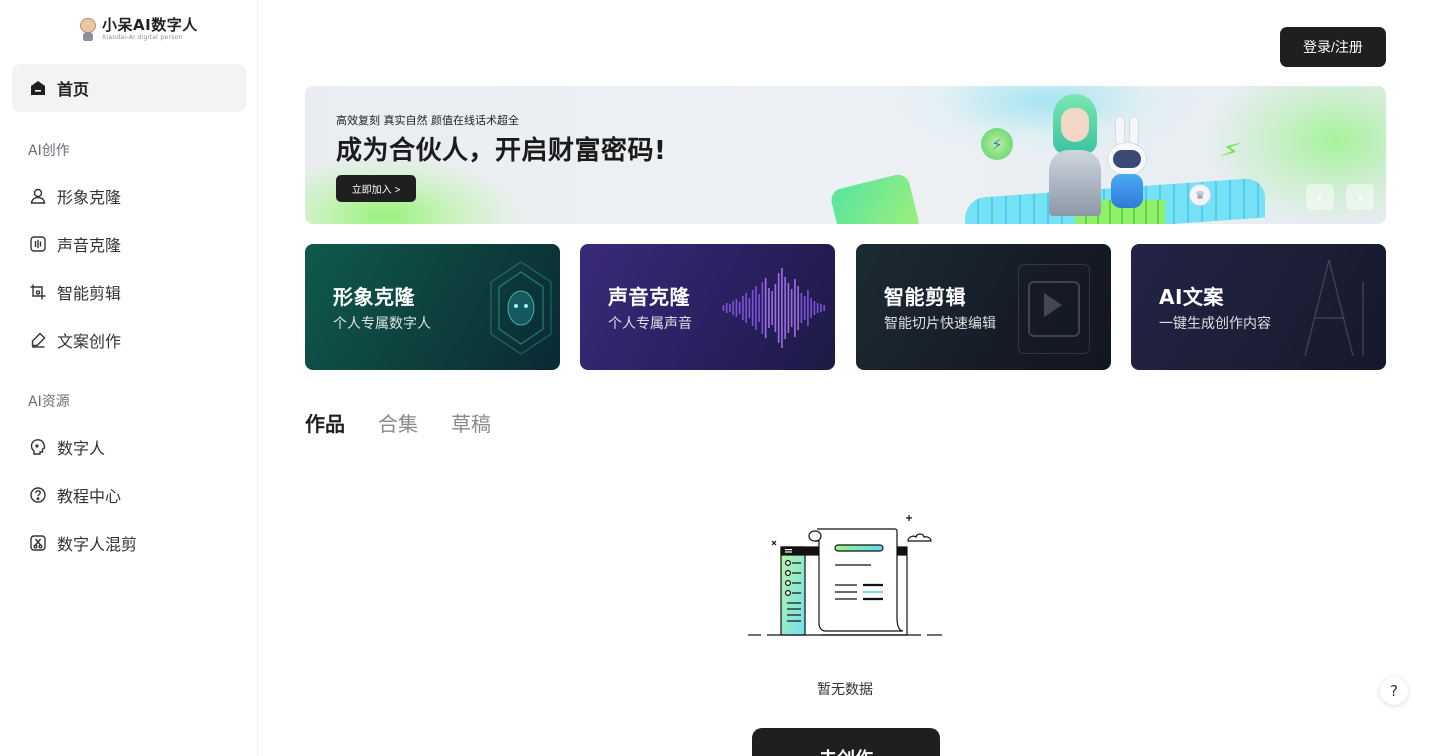 Image resolution: width=1434 pixels, height=756 pixels. What do you see at coordinates (1191, 297) in the screenshot?
I see `card-title: AI文案` at bounding box center [1191, 297].